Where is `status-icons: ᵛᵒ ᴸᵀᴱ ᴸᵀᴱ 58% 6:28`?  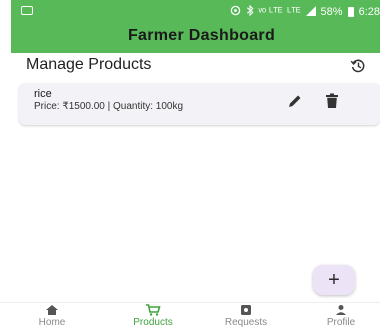 status-icons: ᵛᵒ ᴸᵀᴱ ᴸᵀᴱ 58% 6:28 is located at coordinates (305, 11).